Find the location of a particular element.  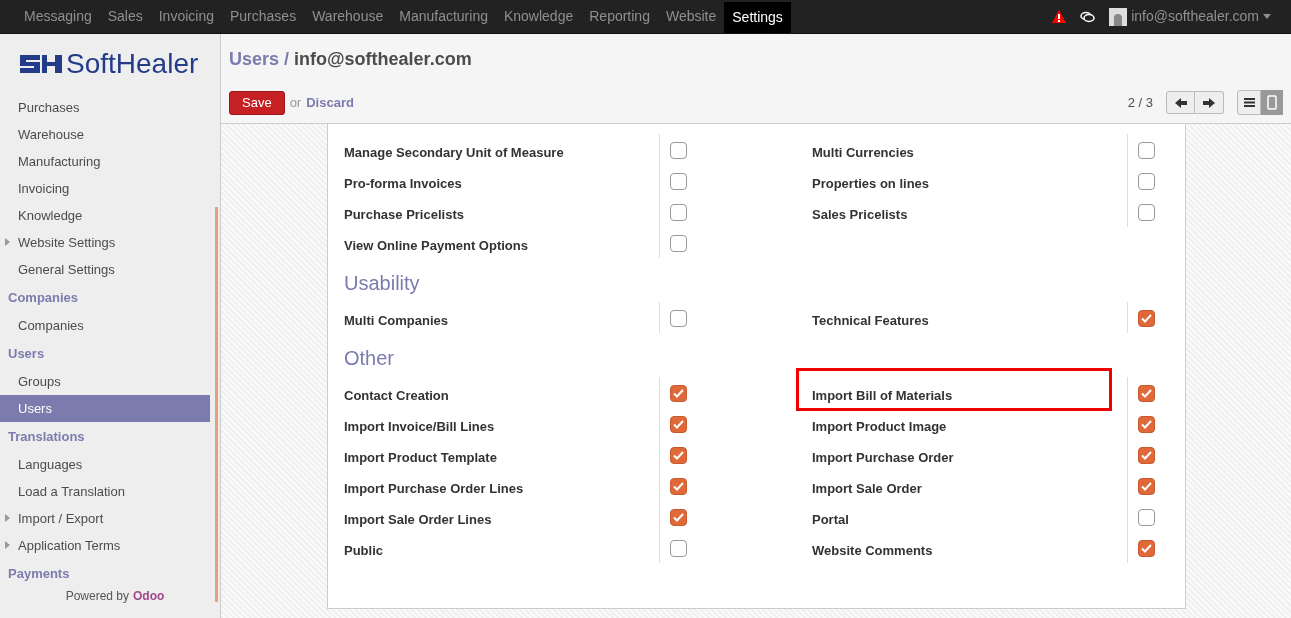

list-icon is located at coordinates (1249, 102).